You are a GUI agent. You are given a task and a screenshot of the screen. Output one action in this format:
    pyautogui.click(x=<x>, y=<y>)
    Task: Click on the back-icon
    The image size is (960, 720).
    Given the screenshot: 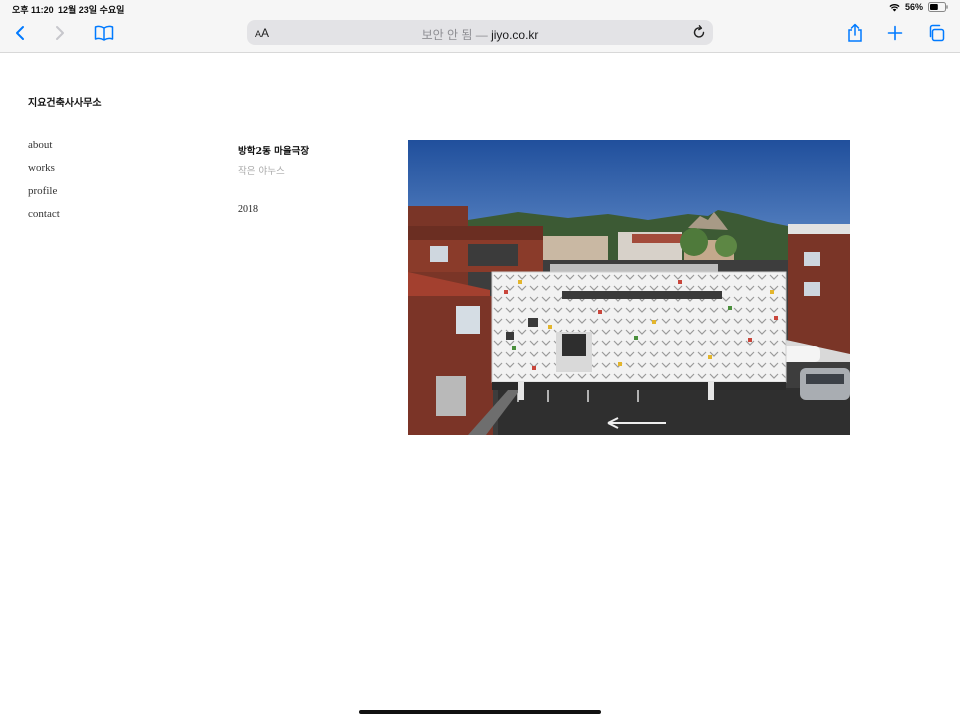 What is the action you would take?
    pyautogui.click(x=20, y=33)
    